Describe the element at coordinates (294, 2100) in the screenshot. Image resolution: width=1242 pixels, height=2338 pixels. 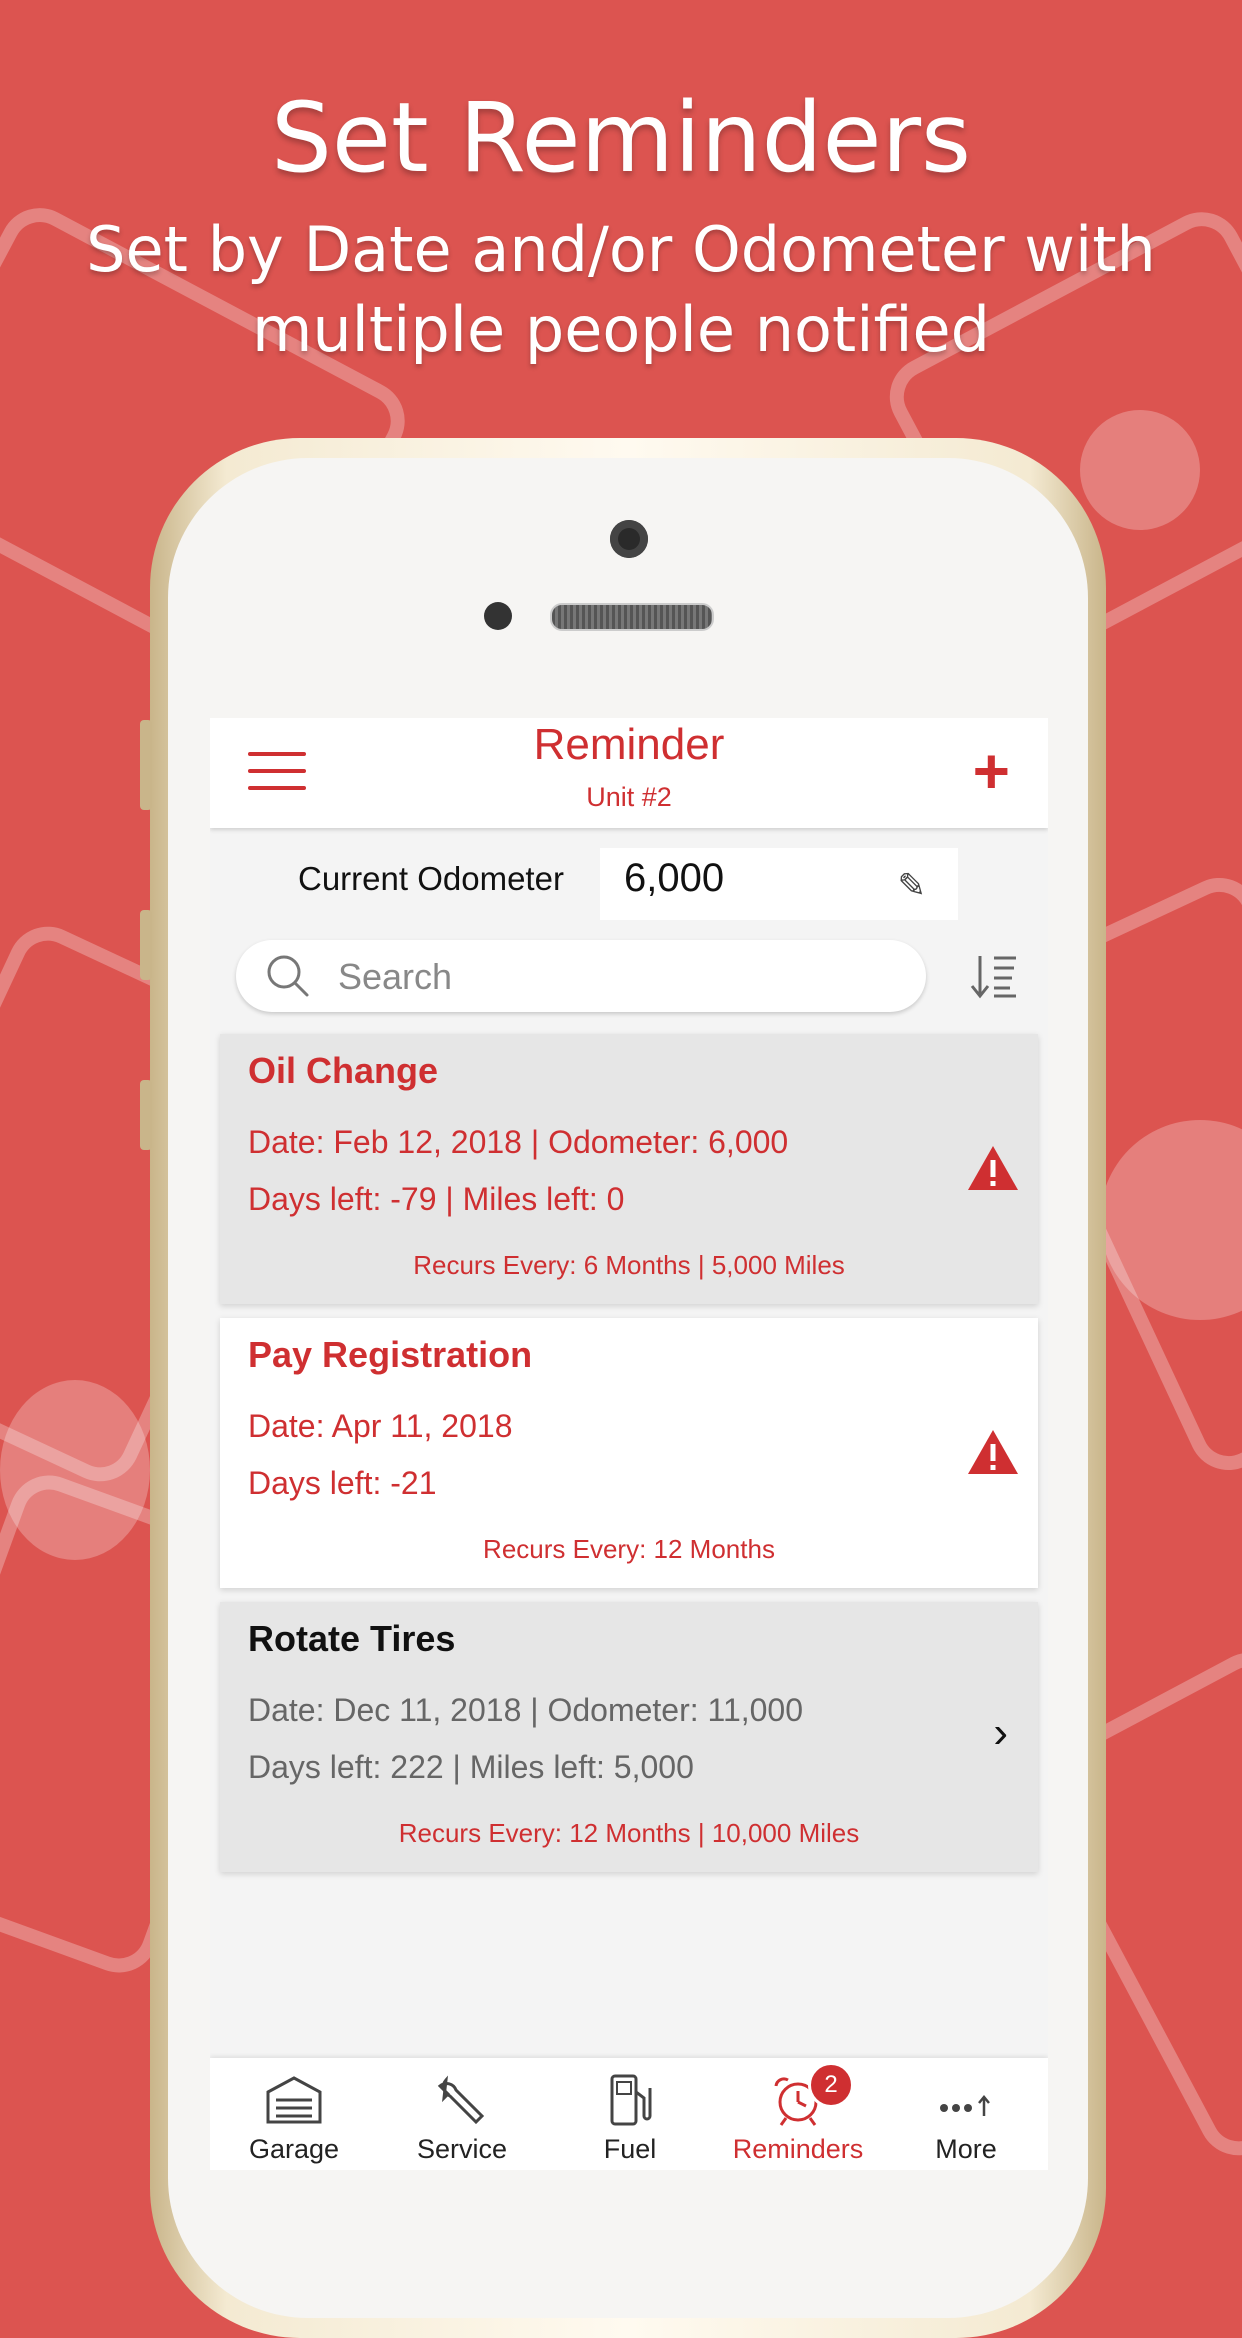
I see `garage-icon` at that location.